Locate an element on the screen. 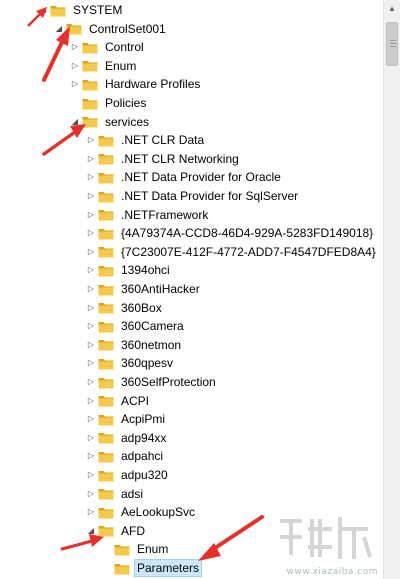 The image size is (400, 579). tree-node: ▷ Enum is located at coordinates (104, 66).